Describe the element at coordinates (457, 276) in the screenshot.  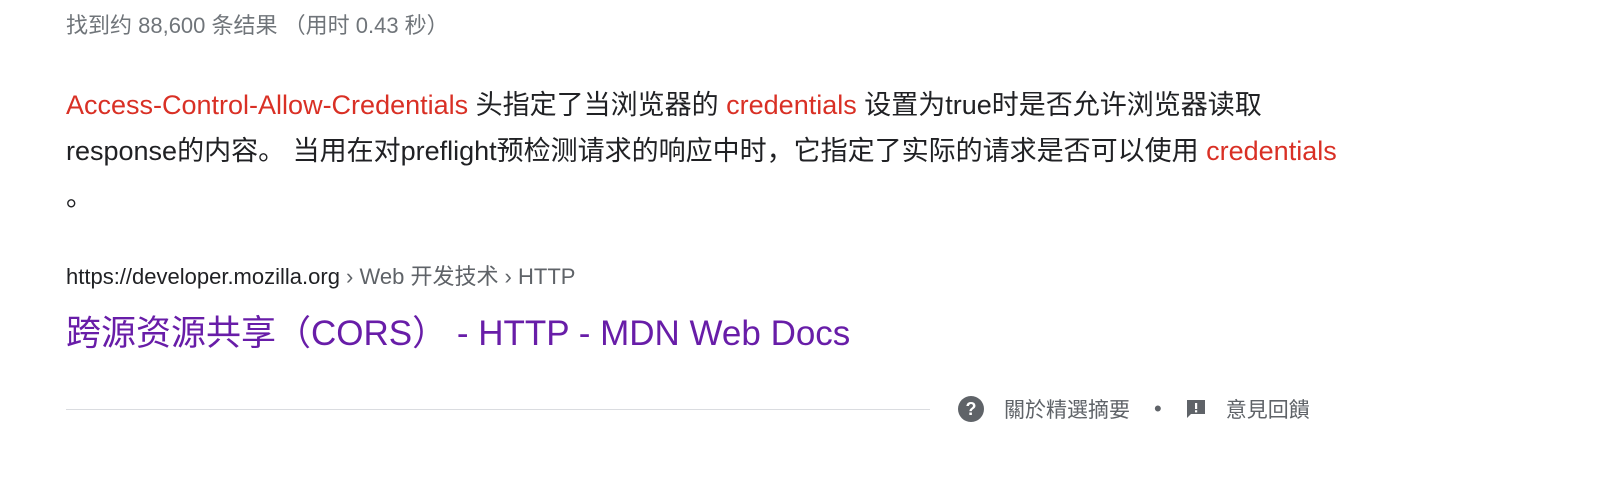
I see `result-breadcrumb: › Web 开发技术 › HTTP` at that location.